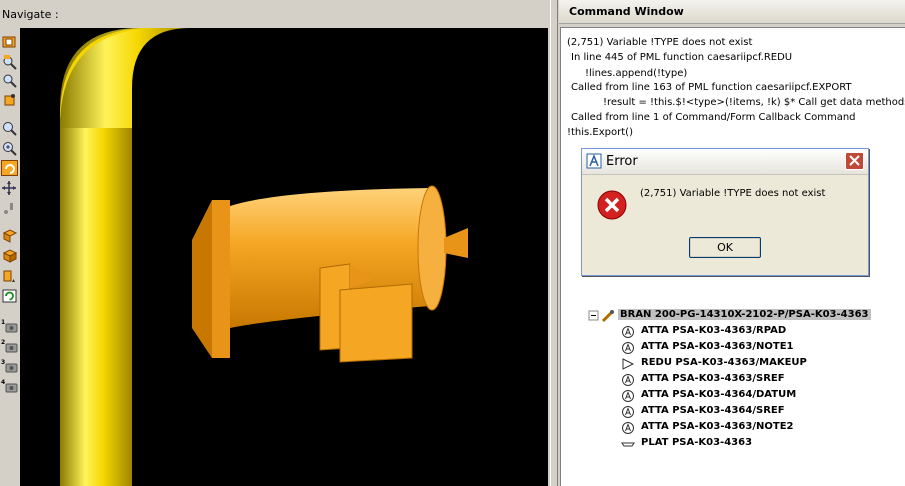 This screenshot has width=905, height=486. Describe the element at coordinates (30, 14) in the screenshot. I see `navigate-label: Navigate :` at that location.